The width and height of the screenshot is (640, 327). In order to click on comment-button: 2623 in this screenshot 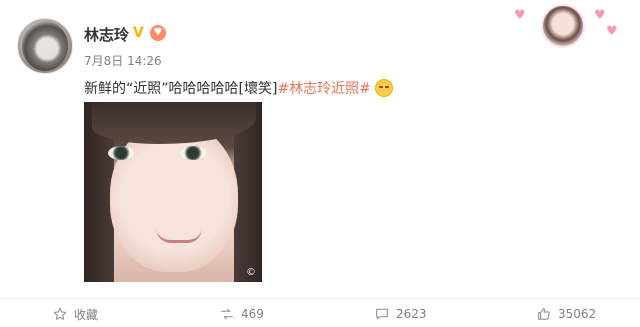, I will do `click(400, 314)`.